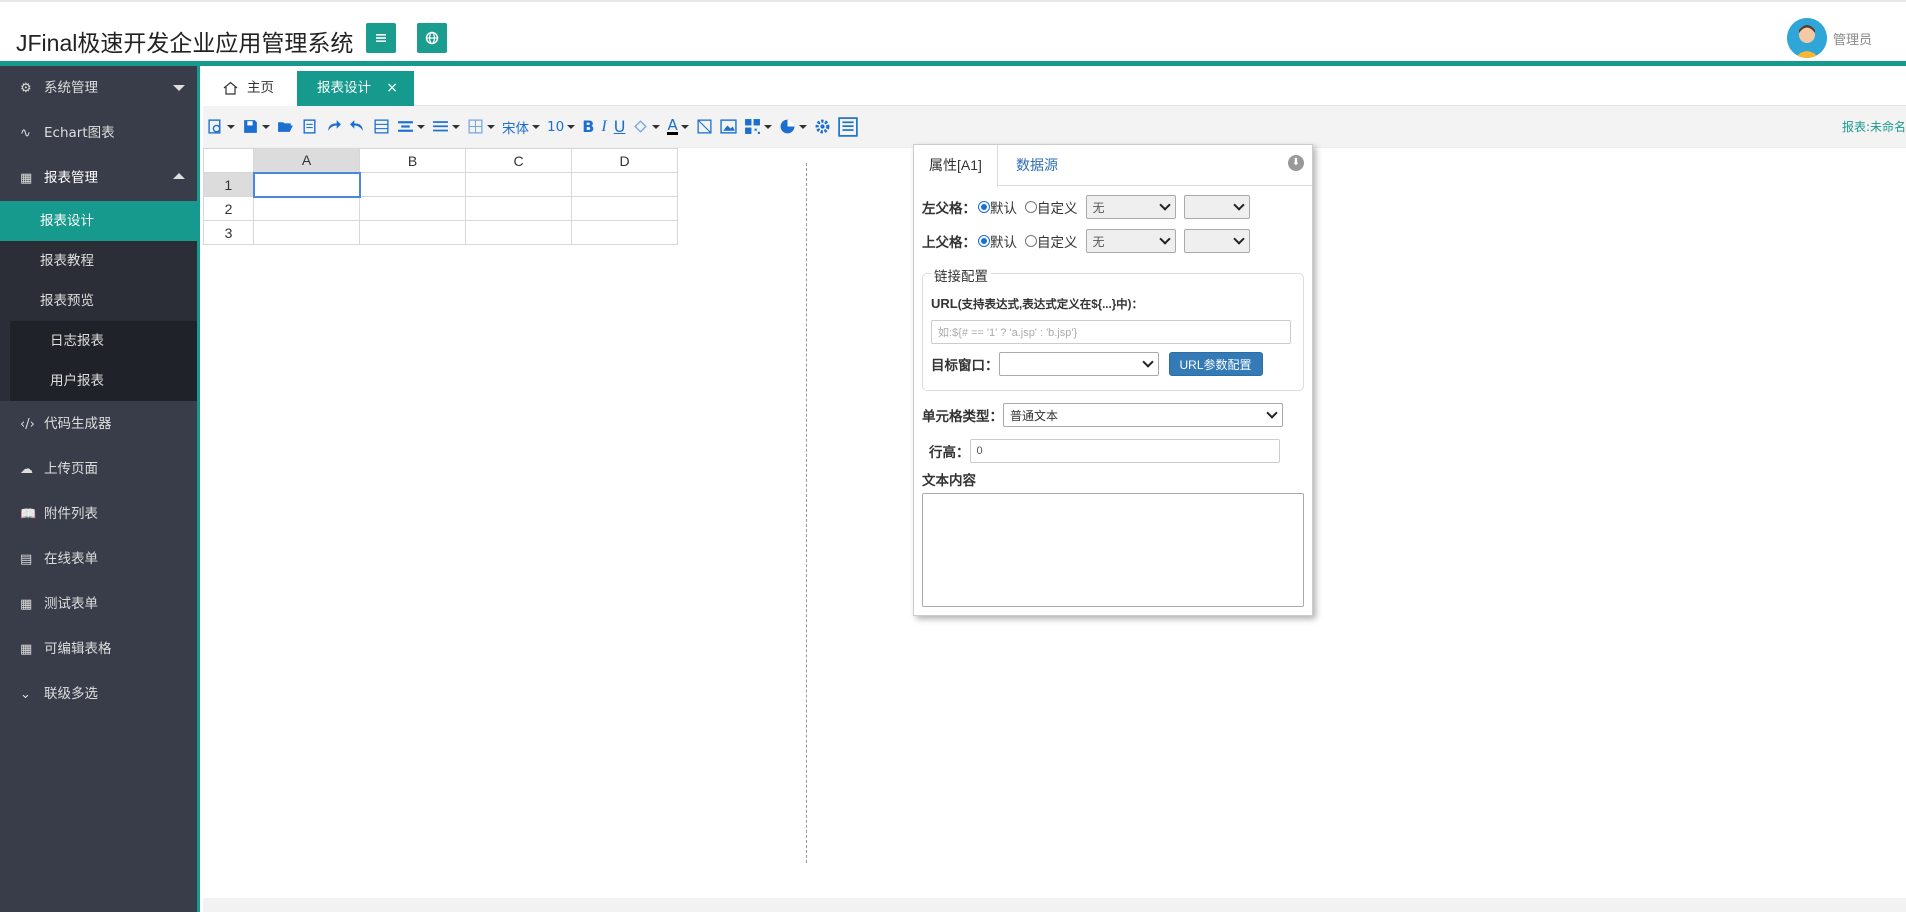  What do you see at coordinates (603, 127) in the screenshot?
I see `italic-button: I` at bounding box center [603, 127].